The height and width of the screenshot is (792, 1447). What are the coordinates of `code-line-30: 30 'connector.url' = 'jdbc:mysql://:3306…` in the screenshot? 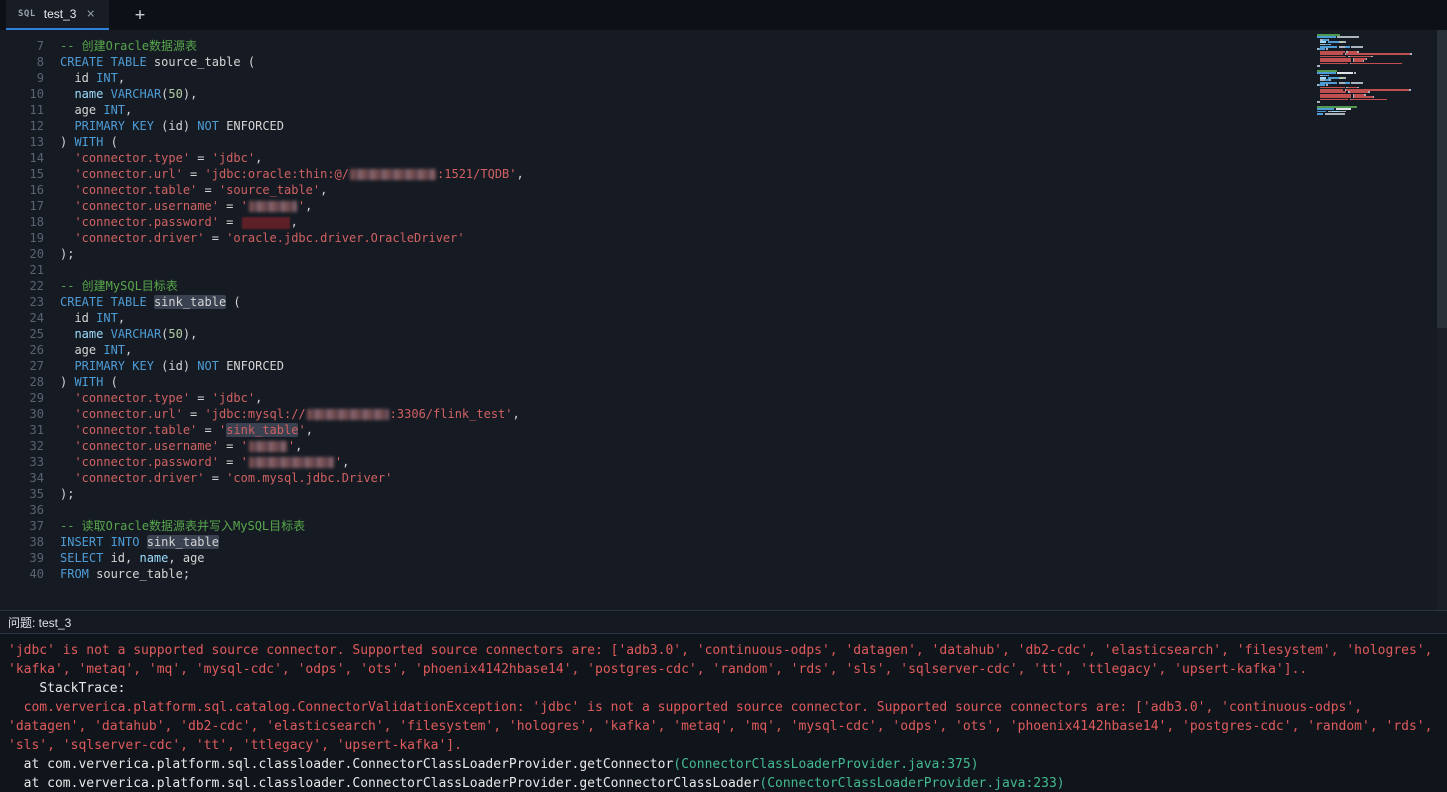 It's located at (723, 414).